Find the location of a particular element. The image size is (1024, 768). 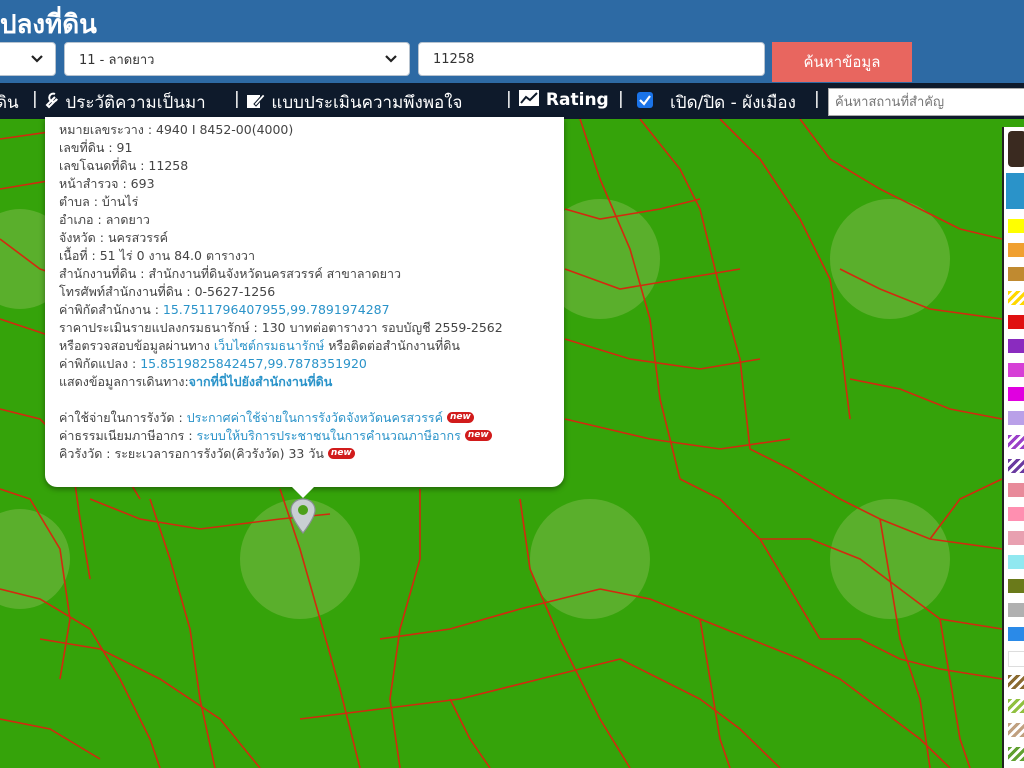

nav-item-rating: Rating is located at coordinates (563, 99).